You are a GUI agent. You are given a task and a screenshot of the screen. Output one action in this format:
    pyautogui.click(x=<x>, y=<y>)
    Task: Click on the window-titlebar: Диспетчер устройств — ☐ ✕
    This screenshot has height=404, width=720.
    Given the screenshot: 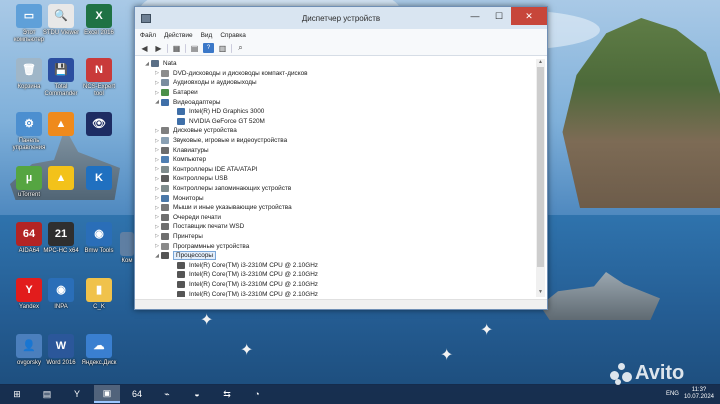 What is the action you would take?
    pyautogui.click(x=341, y=18)
    